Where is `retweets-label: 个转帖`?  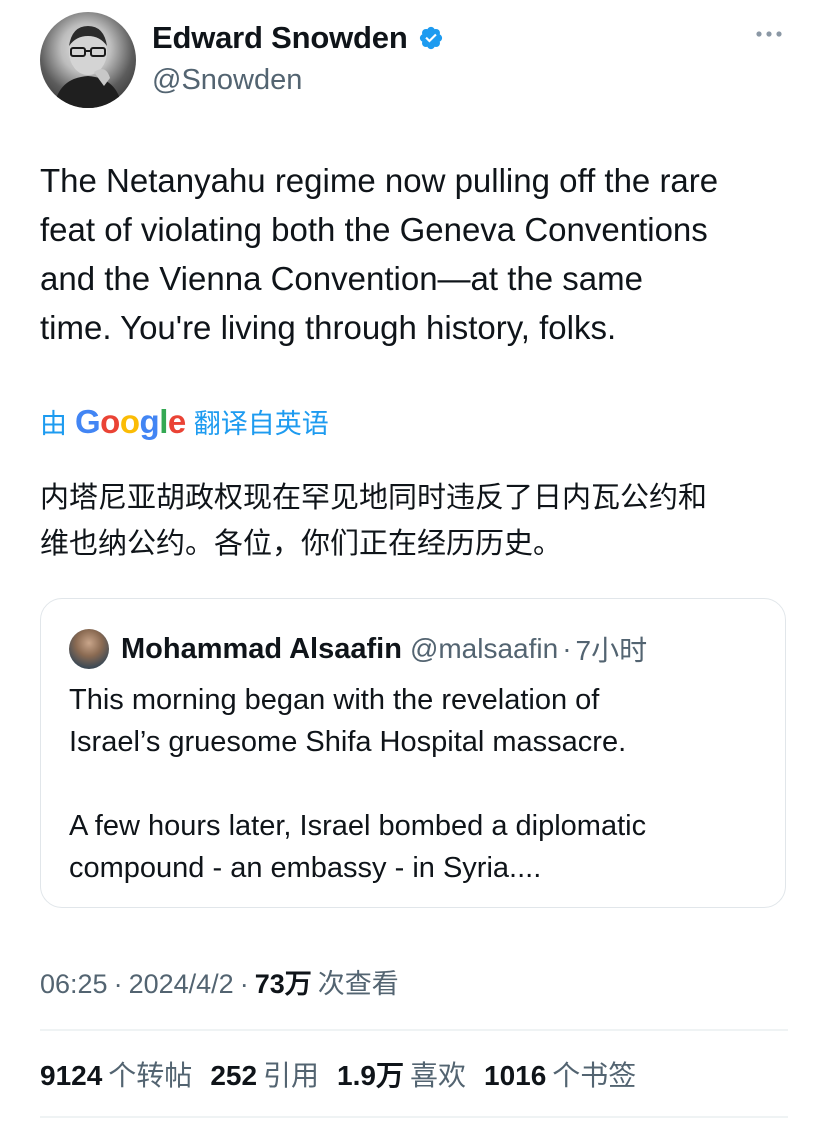
retweets-label: 个转帖 is located at coordinates (150, 1075).